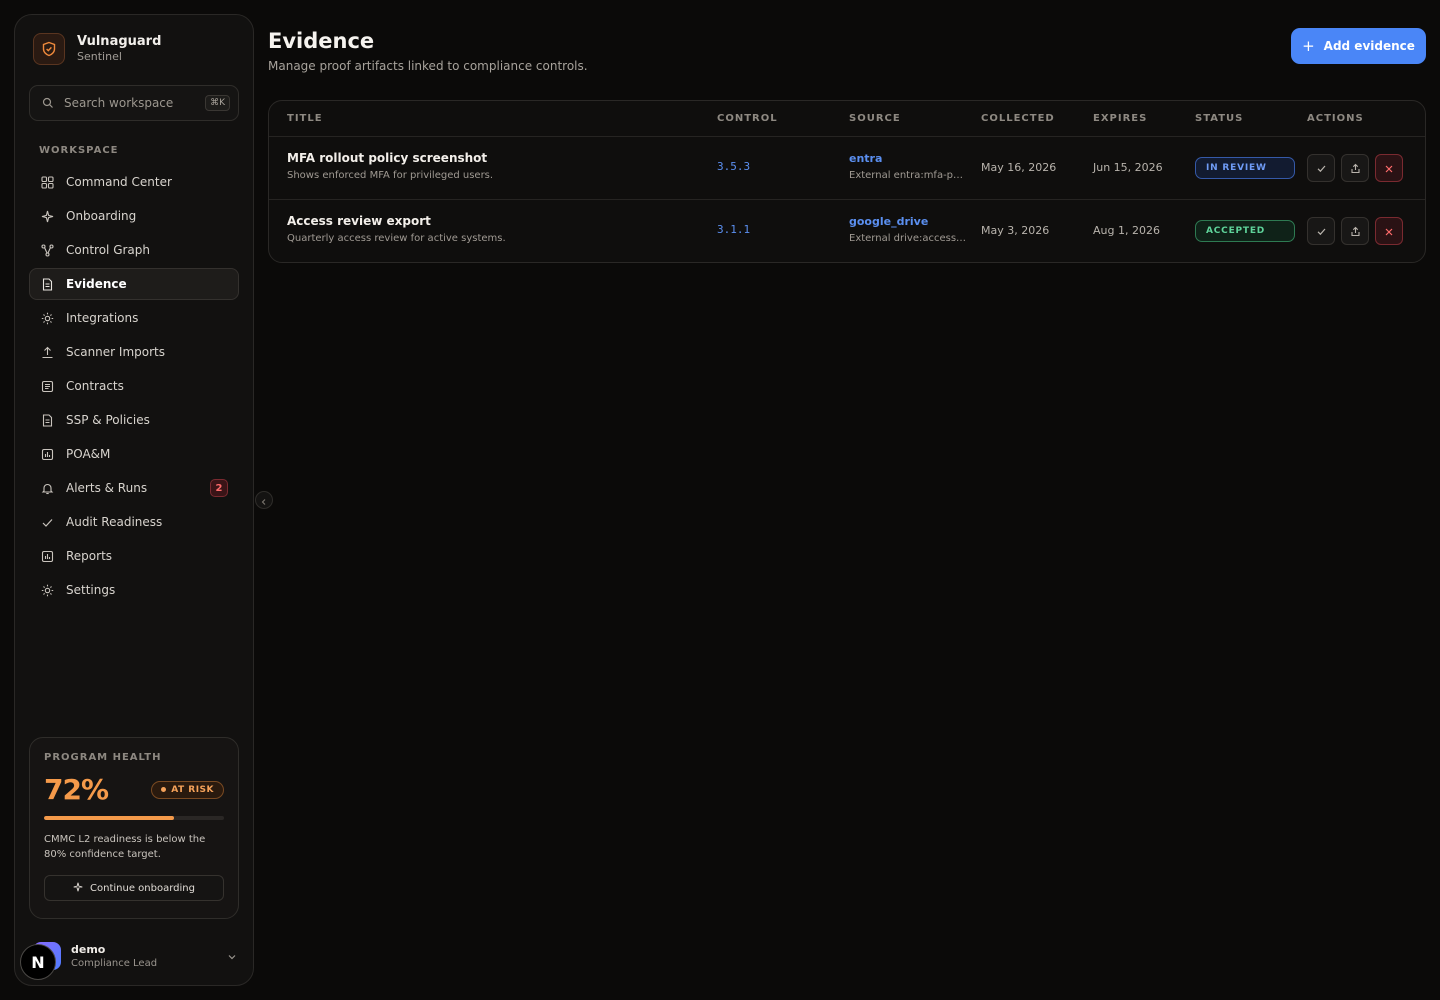  What do you see at coordinates (38, 962) in the screenshot?
I see `overlay-n-badge: N` at bounding box center [38, 962].